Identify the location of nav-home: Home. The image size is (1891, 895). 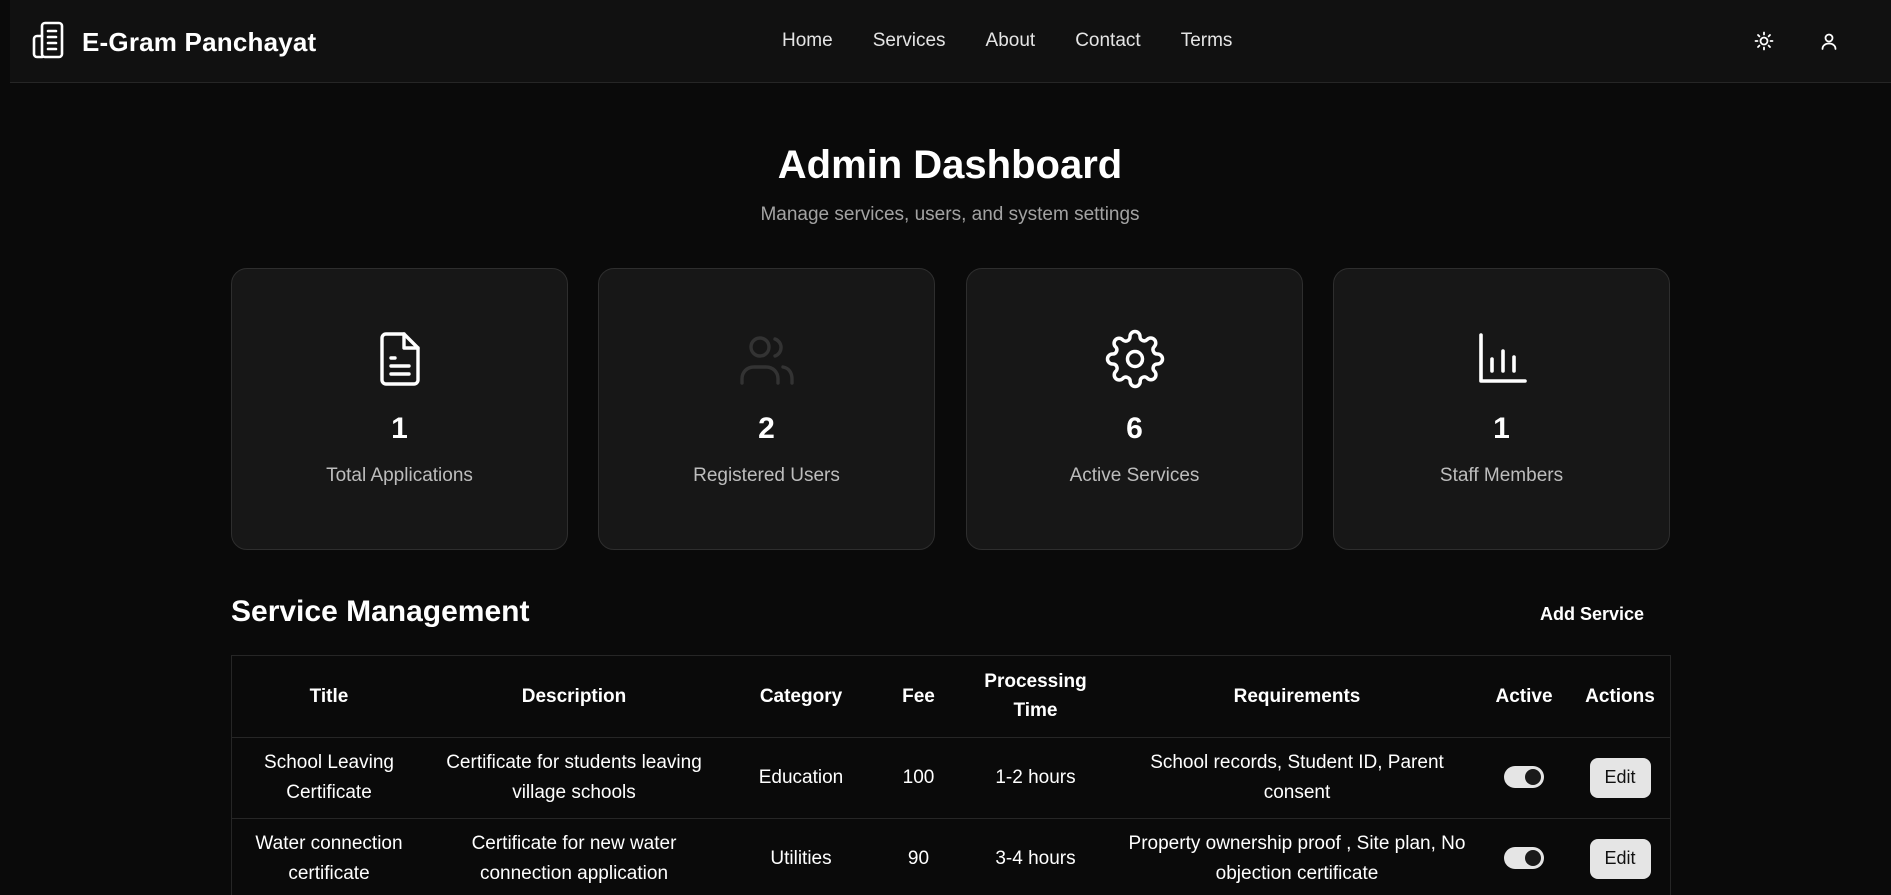
(807, 41).